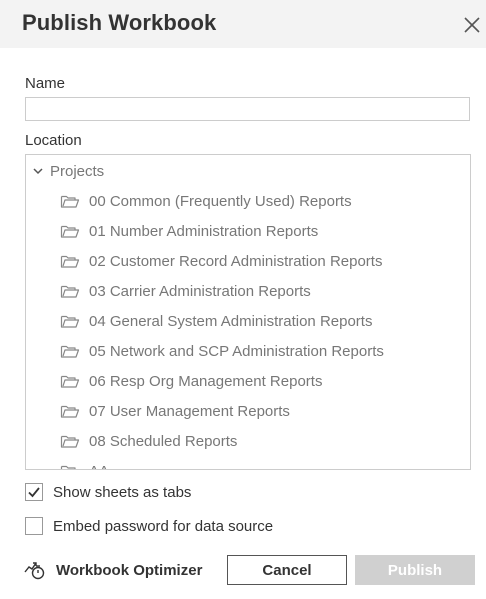 Image resolution: width=486 pixels, height=599 pixels. I want to click on tree-item: 00 Common (Frequently Used) Reports, so click(206, 201).